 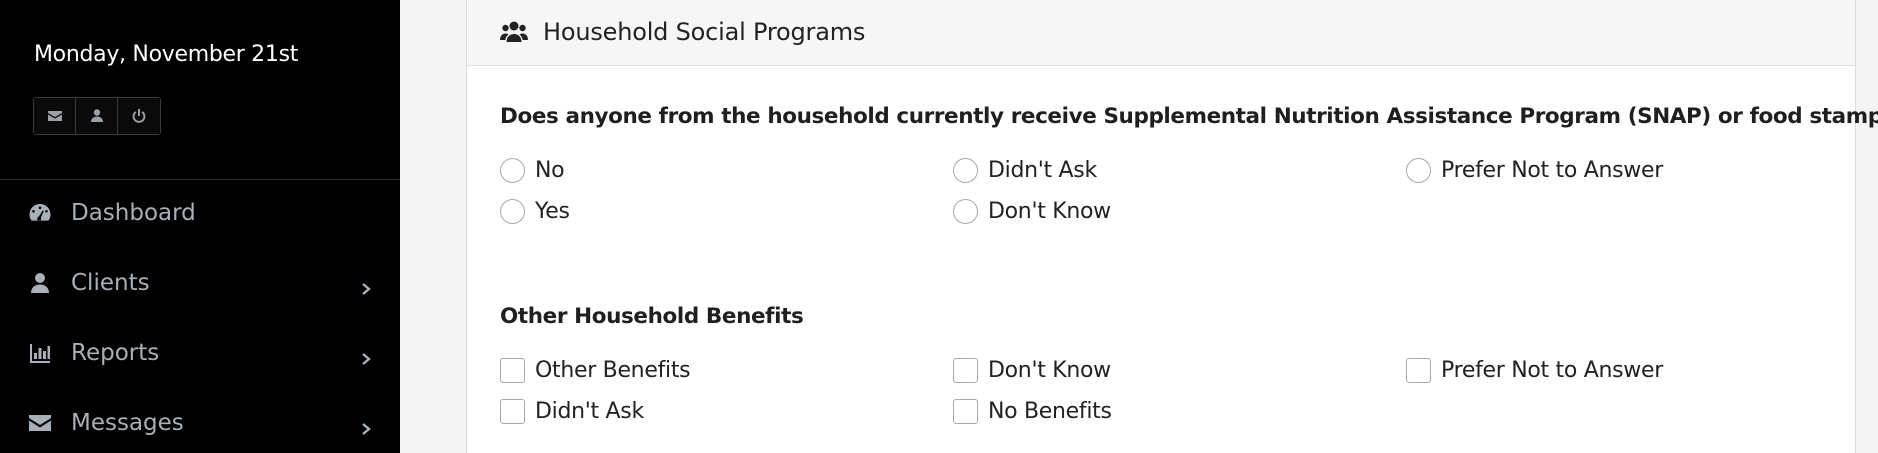 I want to click on benefits-option-dont-know: Don't Know, so click(x=1032, y=370).